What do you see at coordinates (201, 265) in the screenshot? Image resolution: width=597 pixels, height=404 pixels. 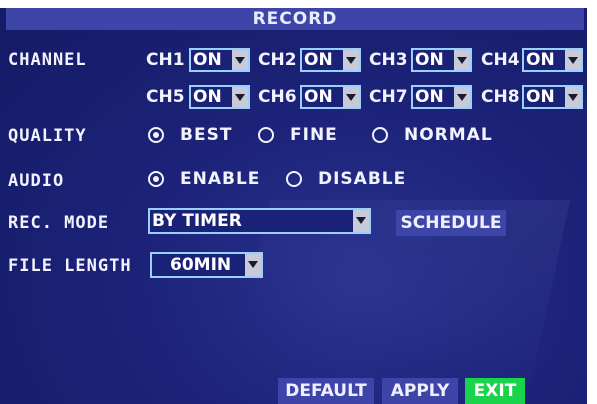 I see `file-length-value: 60MIN` at bounding box center [201, 265].